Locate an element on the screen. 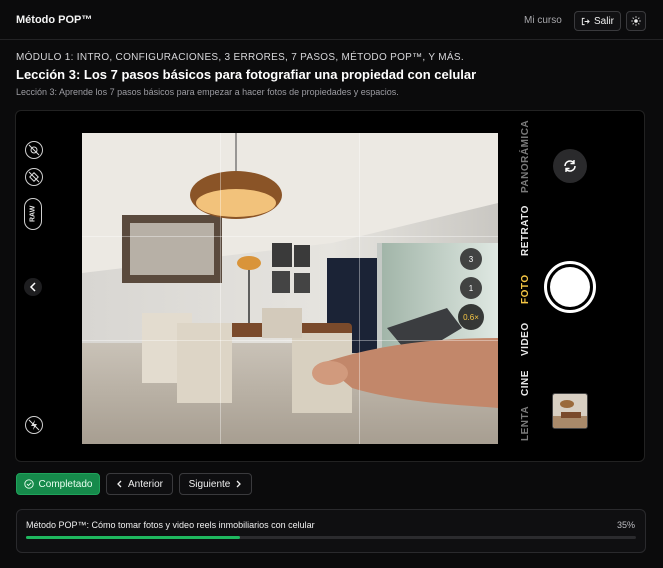 Image resolution: width=663 pixels, height=568 pixels. mode-retrato: RETRATO is located at coordinates (525, 230).